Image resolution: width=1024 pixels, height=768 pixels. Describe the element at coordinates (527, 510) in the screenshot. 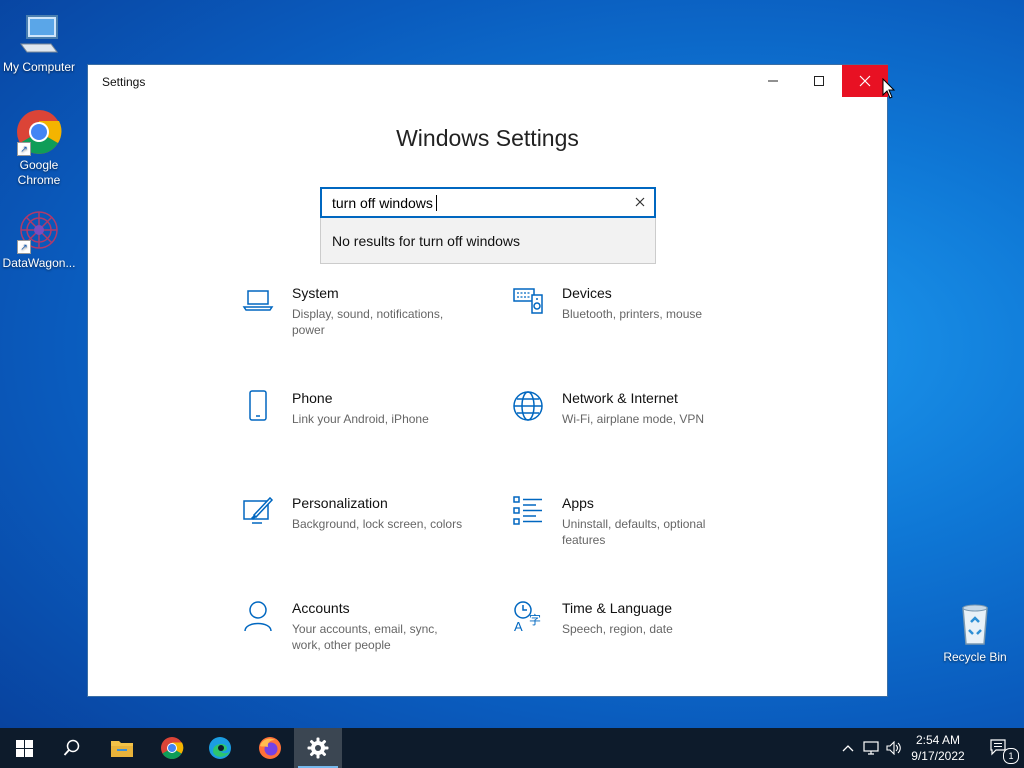

I see `apps-list-icon` at that location.